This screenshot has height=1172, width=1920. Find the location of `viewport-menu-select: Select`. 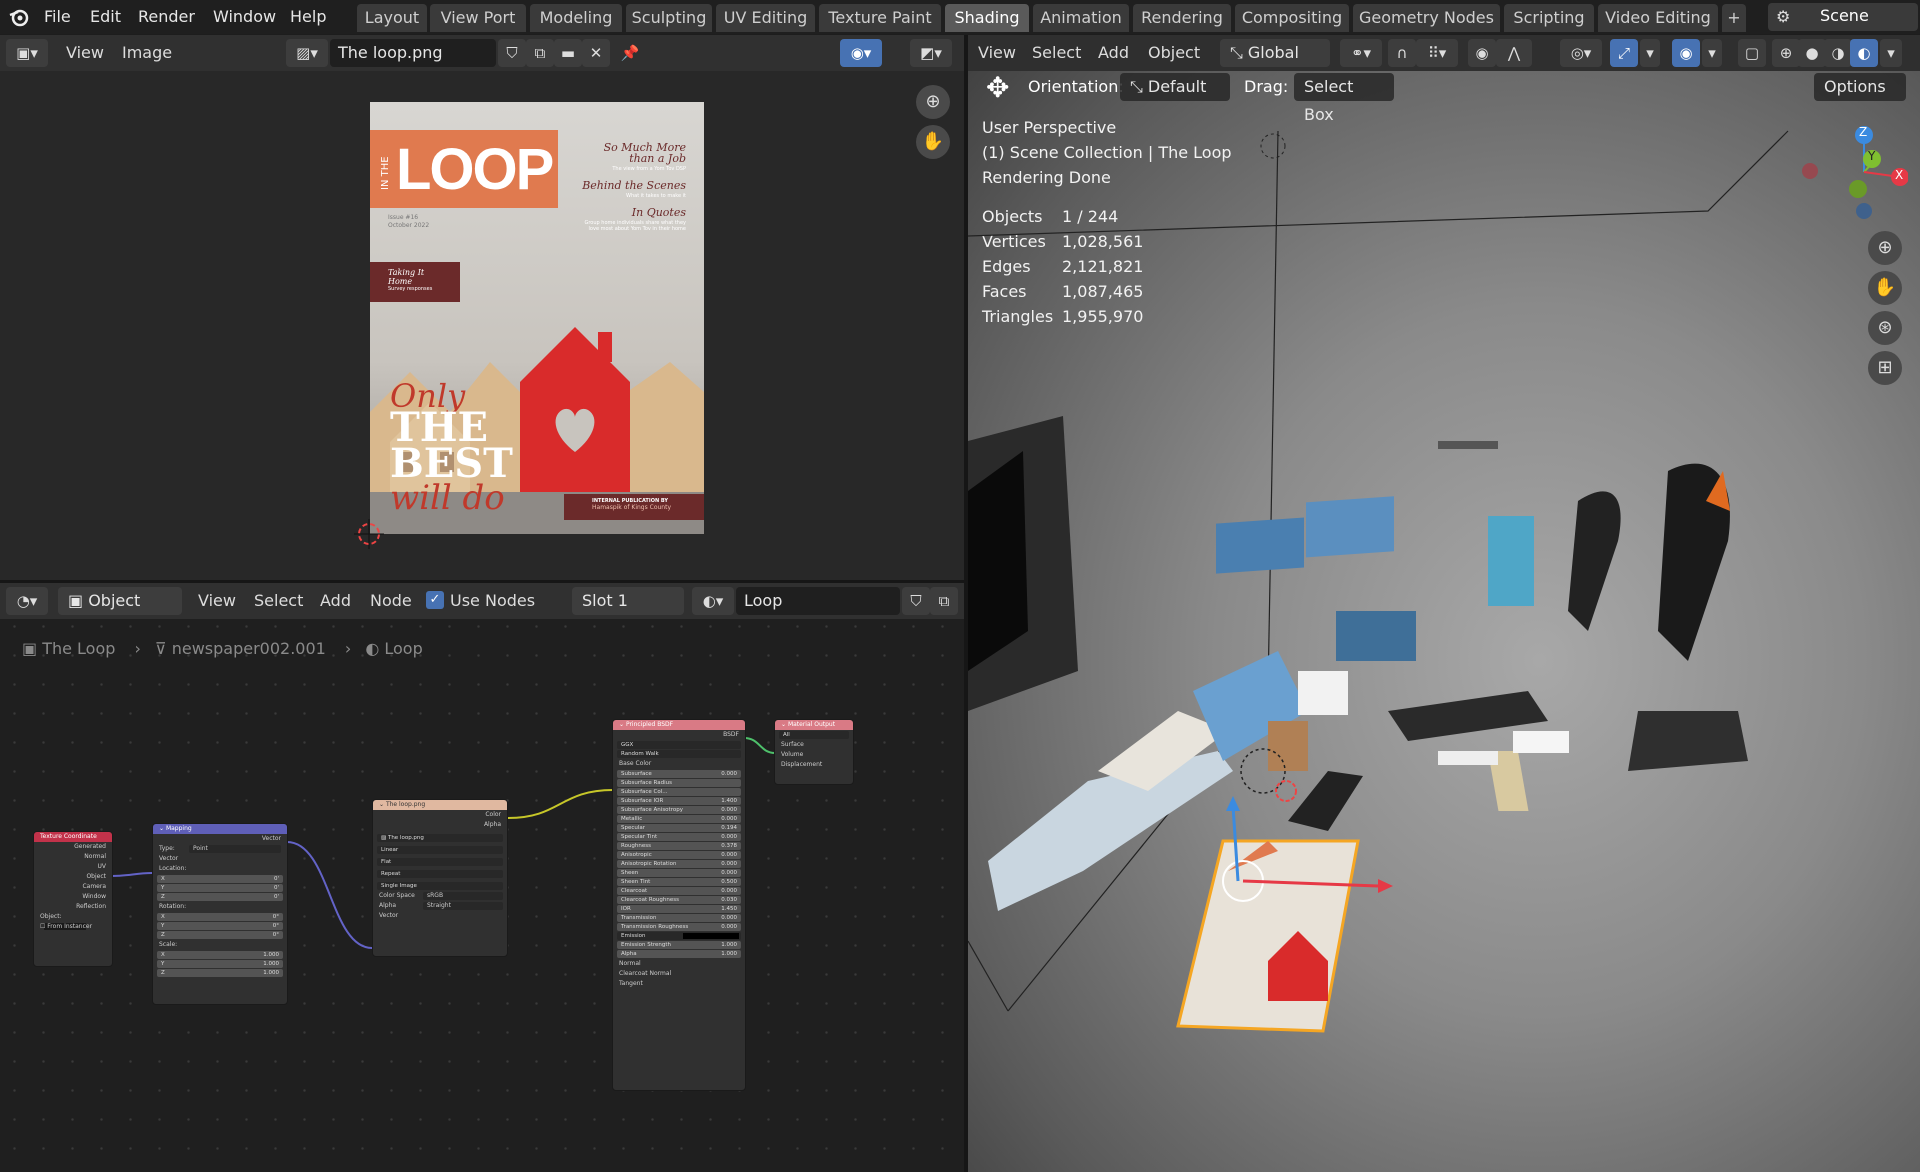

viewport-menu-select: Select is located at coordinates (1056, 53).